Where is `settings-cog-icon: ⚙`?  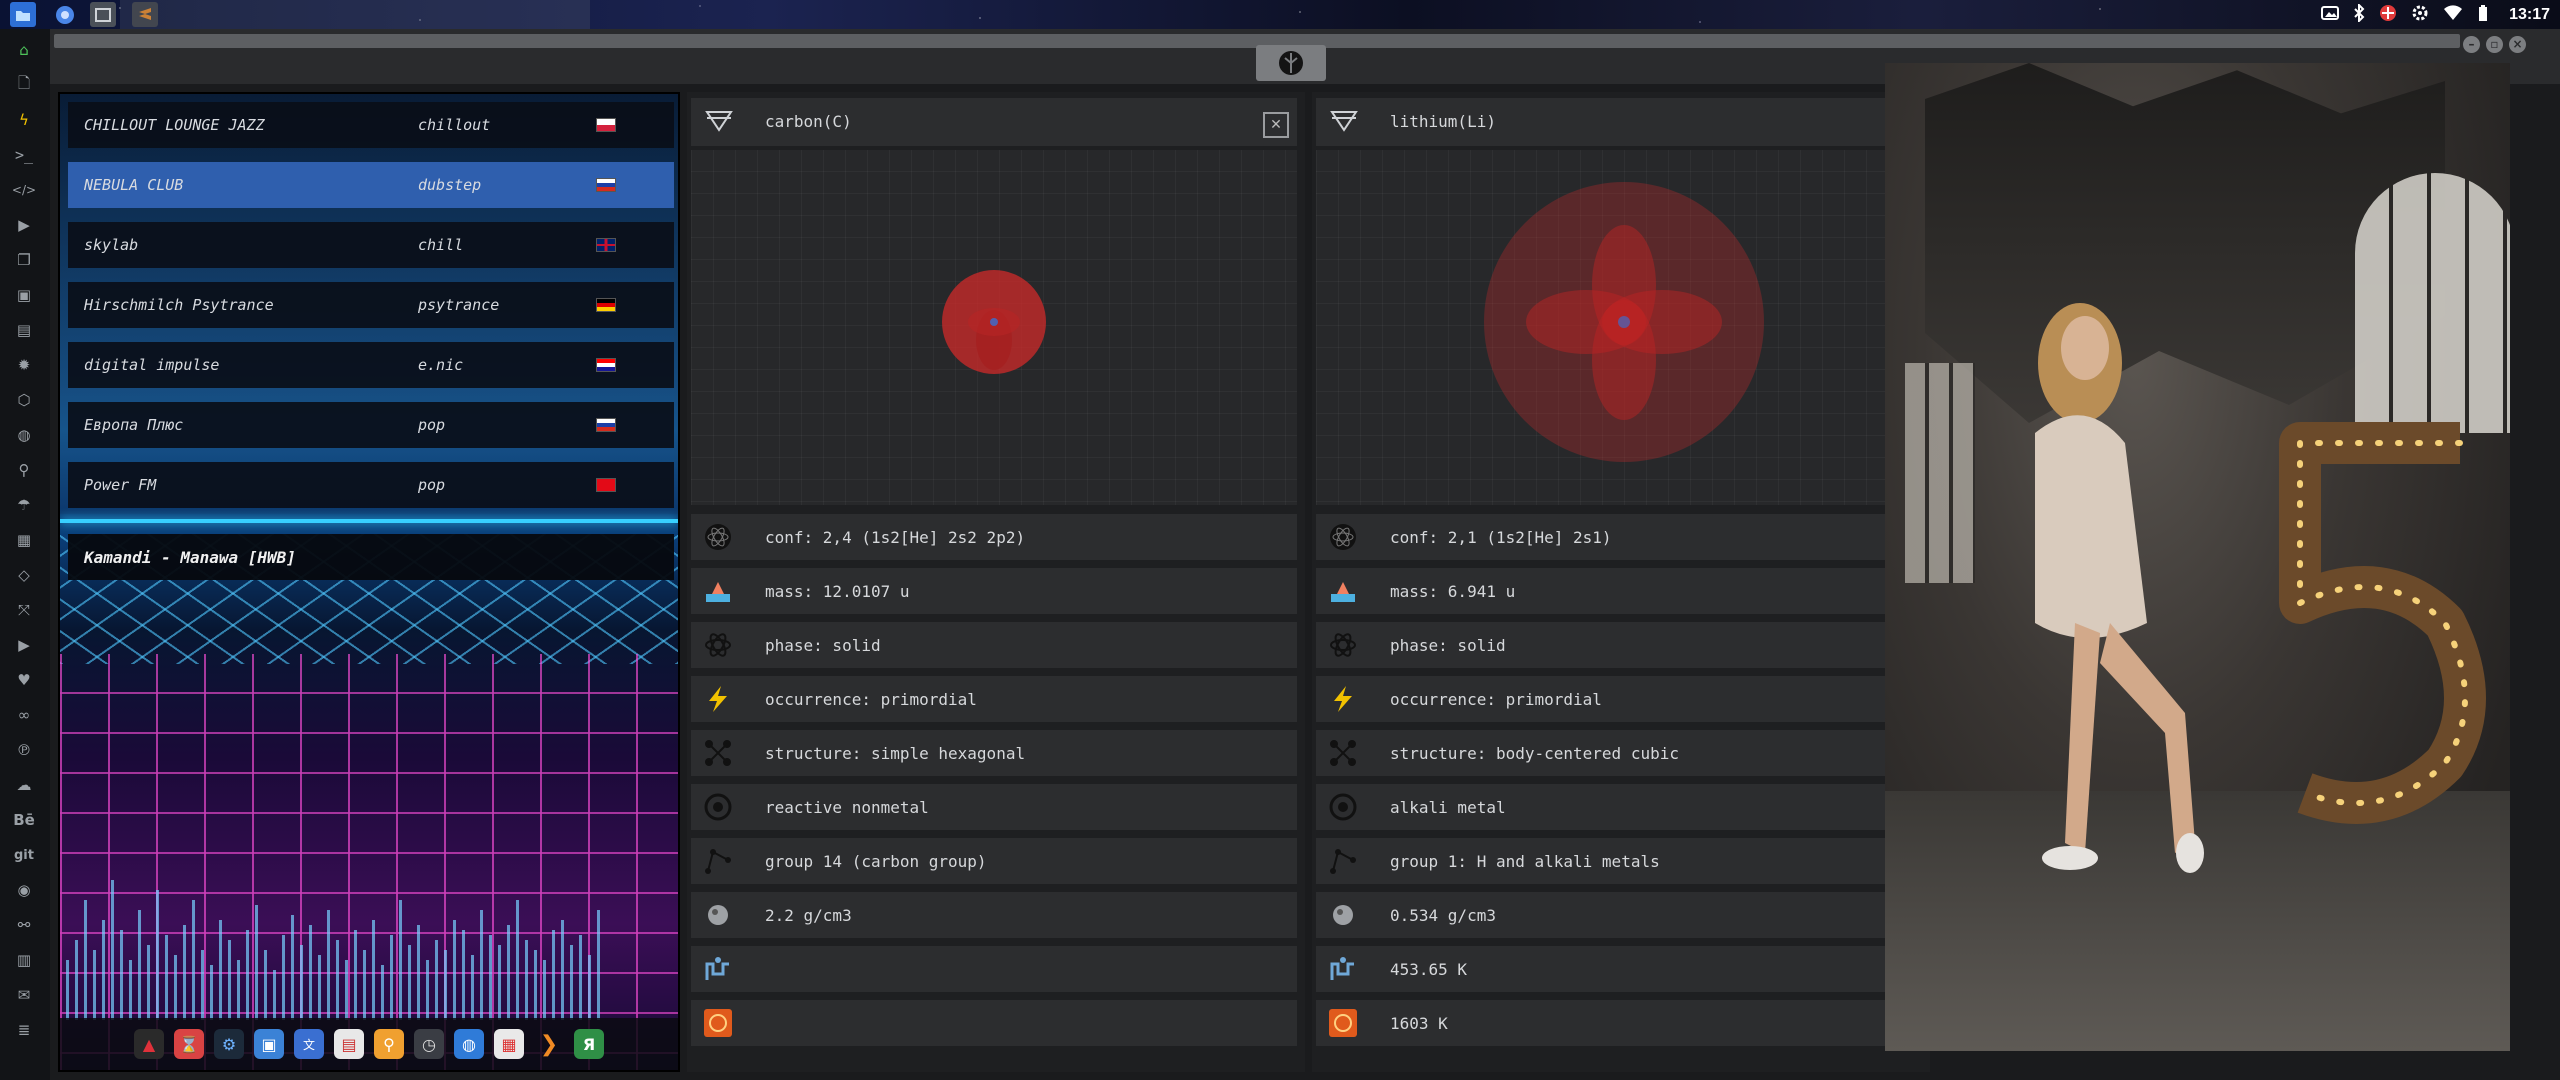
settings-cog-icon: ⚙ is located at coordinates (229, 1044).